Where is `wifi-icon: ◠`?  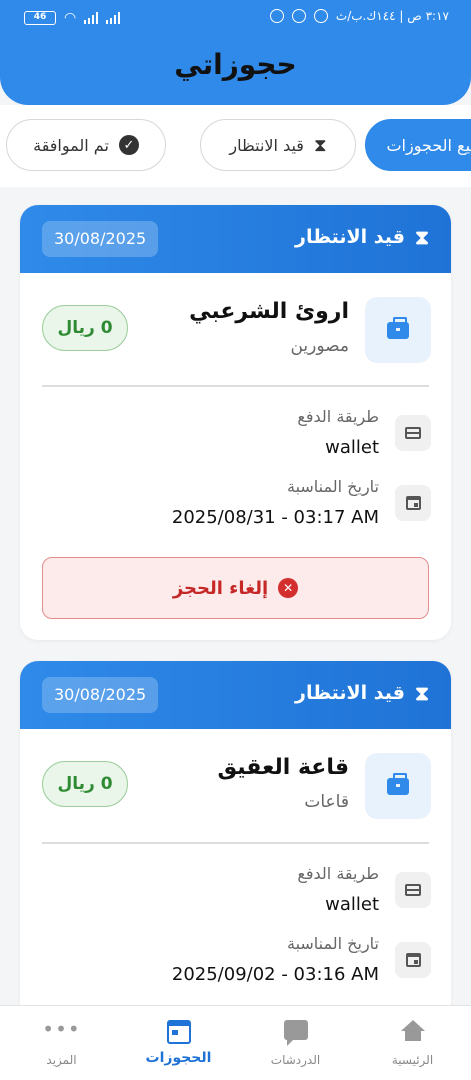
wifi-icon: ◠ is located at coordinates (70, 18).